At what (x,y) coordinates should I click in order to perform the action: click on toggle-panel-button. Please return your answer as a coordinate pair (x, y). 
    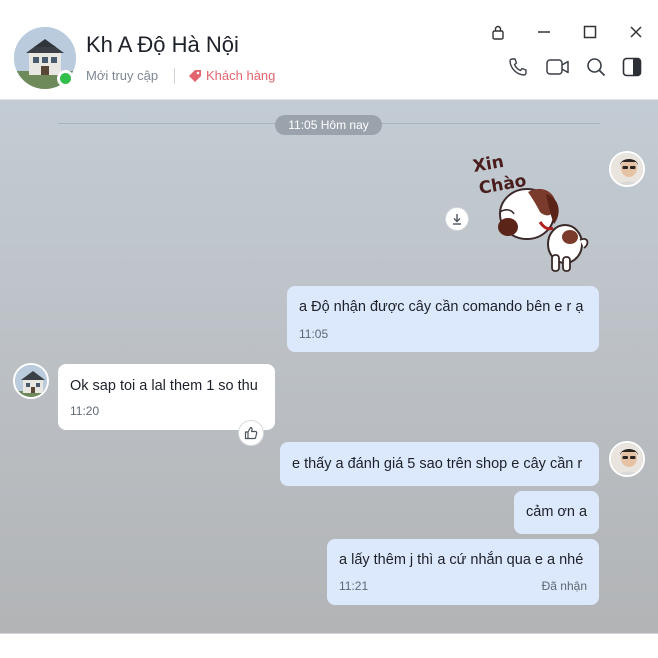
    Looking at the image, I should click on (632, 67).